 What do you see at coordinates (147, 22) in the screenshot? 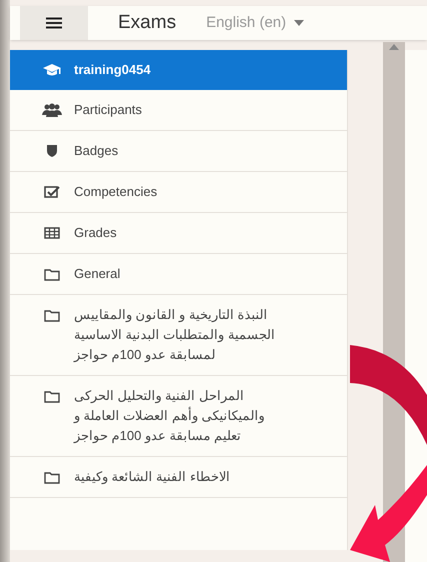
I see `page-title: Exams` at bounding box center [147, 22].